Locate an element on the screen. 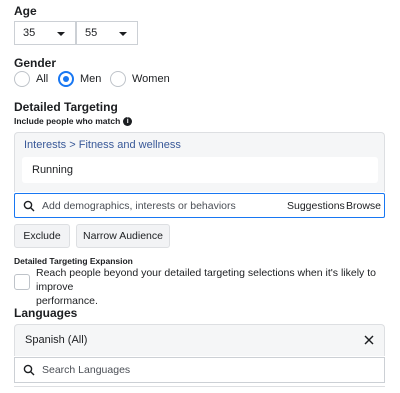 This screenshot has height=393, width=400. gender-label: Gender is located at coordinates (35, 63).